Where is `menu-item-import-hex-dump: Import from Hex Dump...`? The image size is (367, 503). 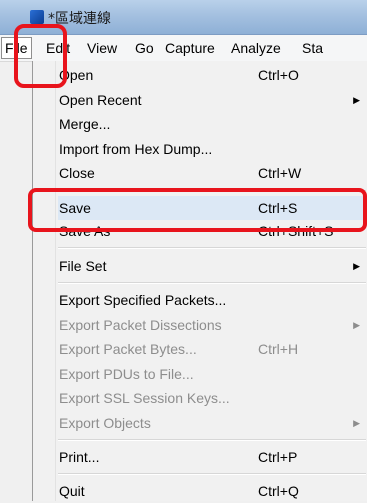
menu-item-import-hex-dump: Import from Hex Dump... is located at coordinates (212, 149).